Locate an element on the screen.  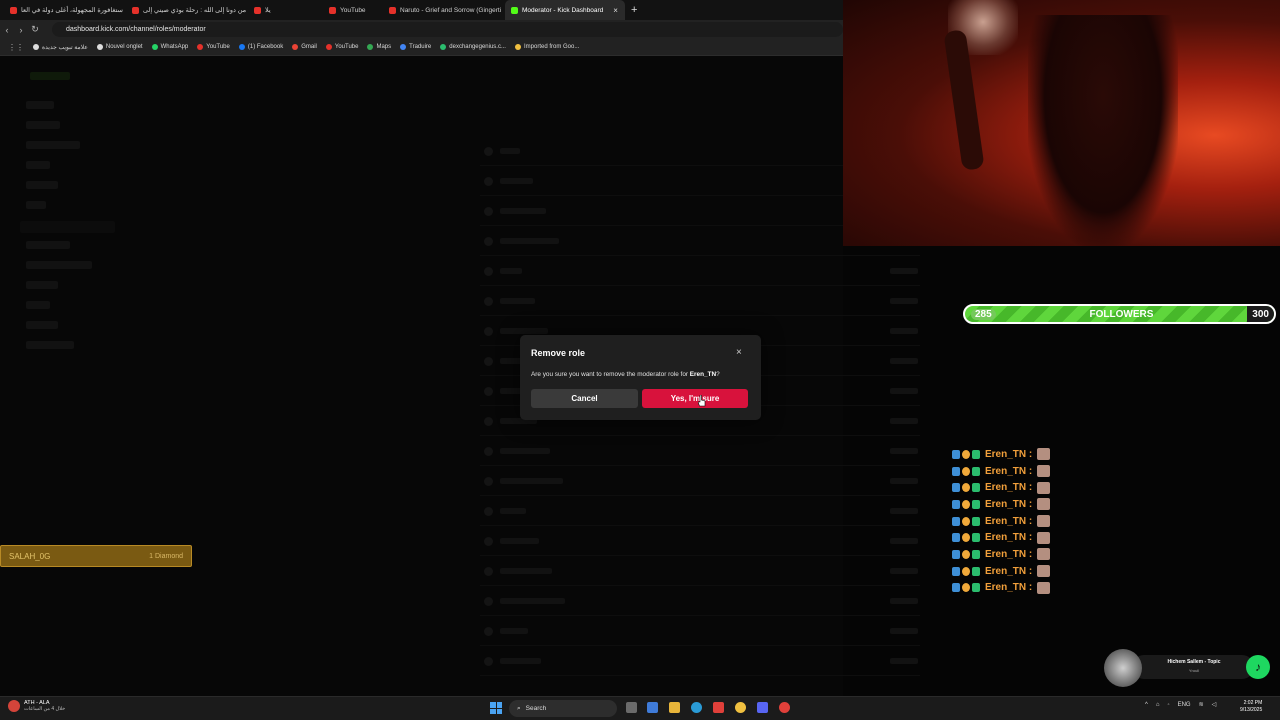
tab-close-icon: × is located at coordinates (615, 10).